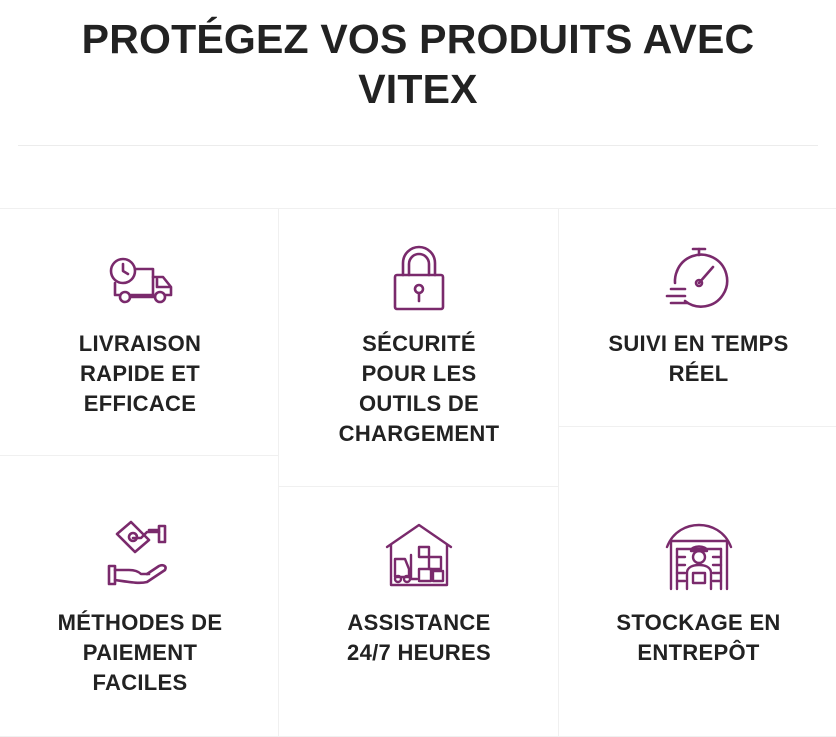 The image size is (836, 737). What do you see at coordinates (418, 64) in the screenshot?
I see `page-title: PROTÉGEZ VOS PRODUITS AVEC VITEX` at bounding box center [418, 64].